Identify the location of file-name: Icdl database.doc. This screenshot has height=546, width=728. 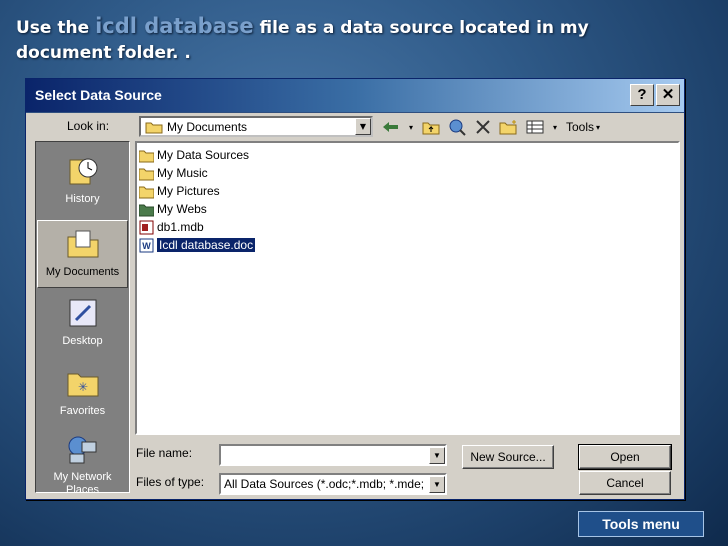
(206, 245).